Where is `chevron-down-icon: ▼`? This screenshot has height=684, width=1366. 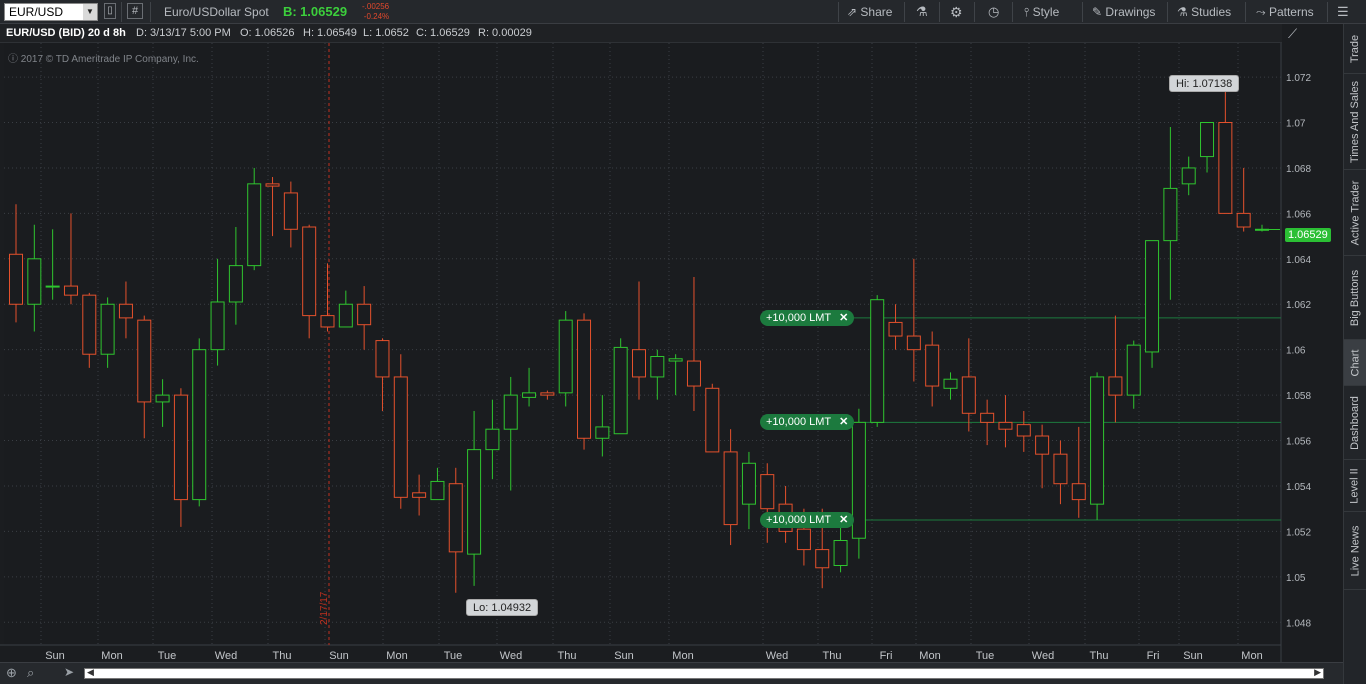 chevron-down-icon: ▼ is located at coordinates (90, 12).